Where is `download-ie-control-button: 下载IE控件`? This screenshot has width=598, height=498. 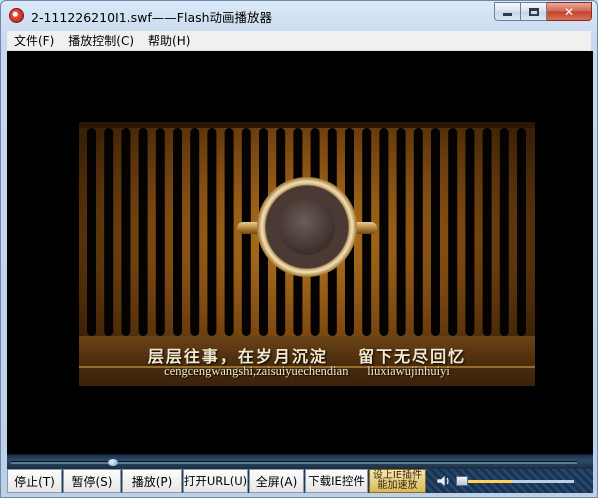
download-ie-control-button: 下载IE控件 is located at coordinates (336, 481).